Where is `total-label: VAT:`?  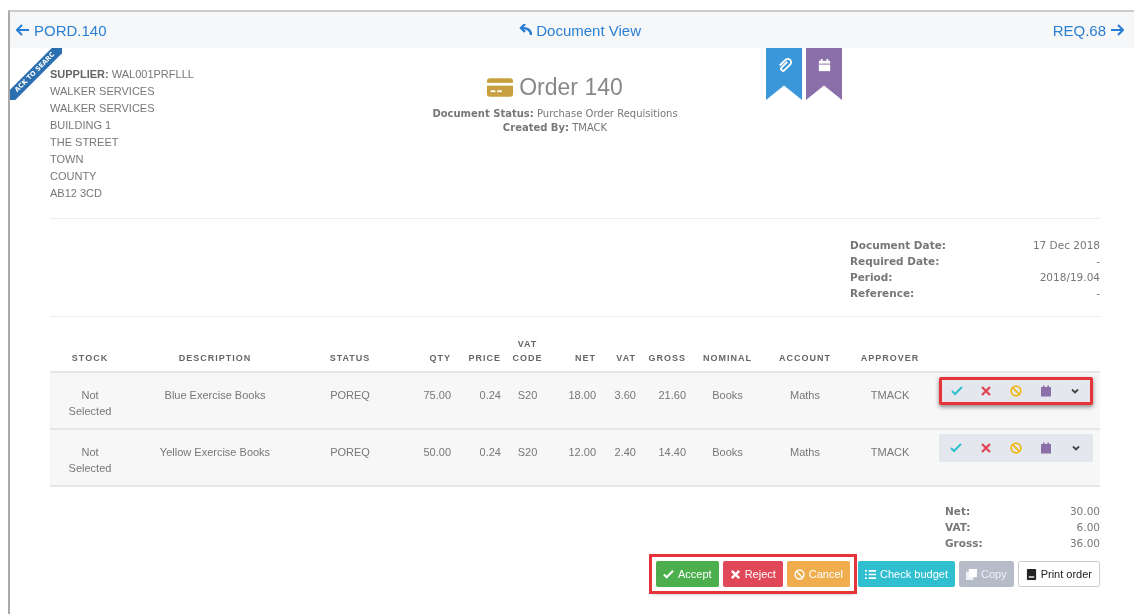 total-label: VAT: is located at coordinates (958, 527).